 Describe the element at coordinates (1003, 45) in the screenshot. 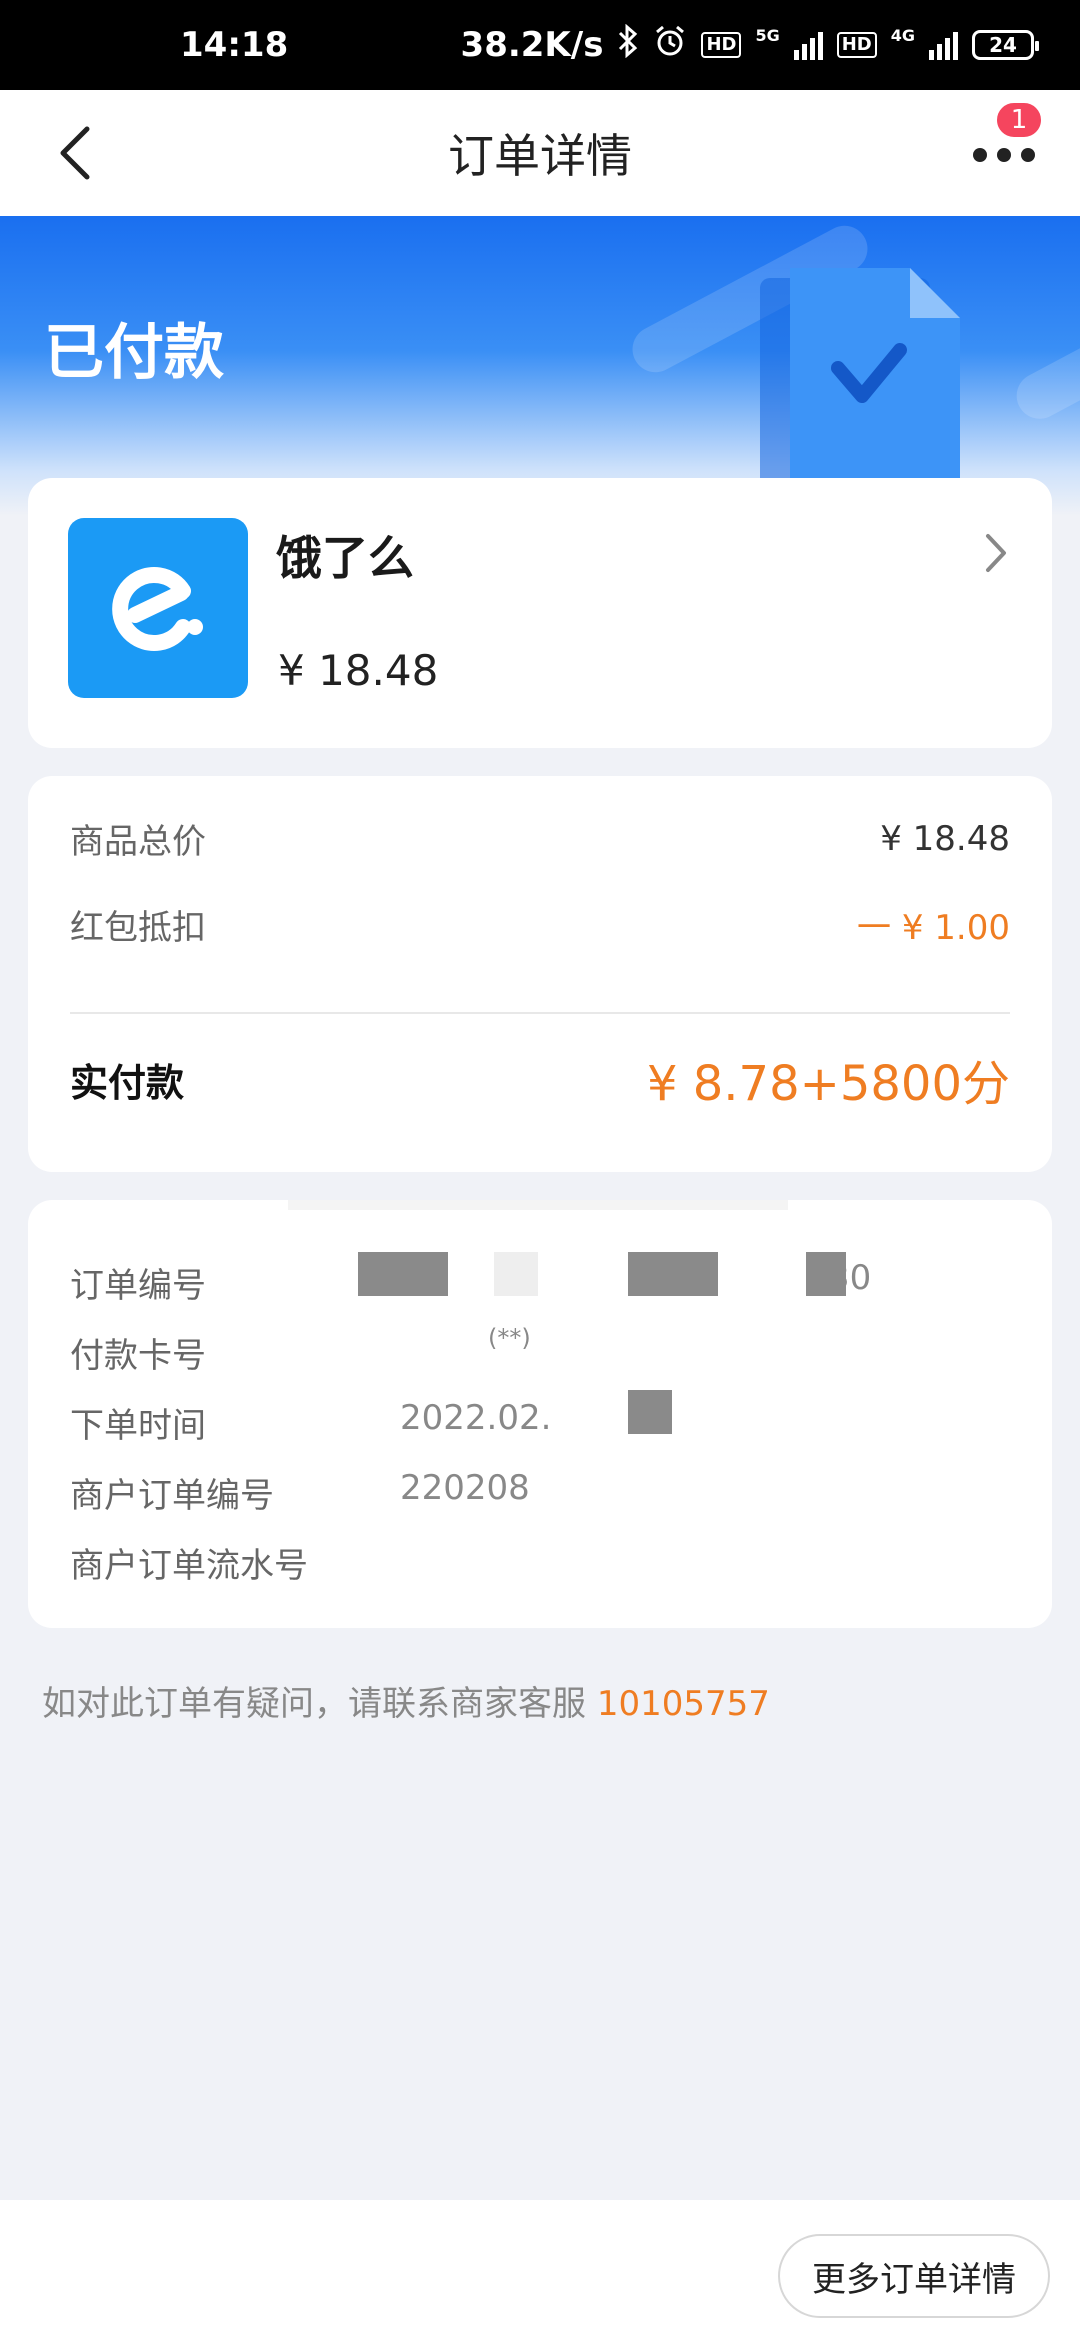

I see `battery-level: 24` at that location.